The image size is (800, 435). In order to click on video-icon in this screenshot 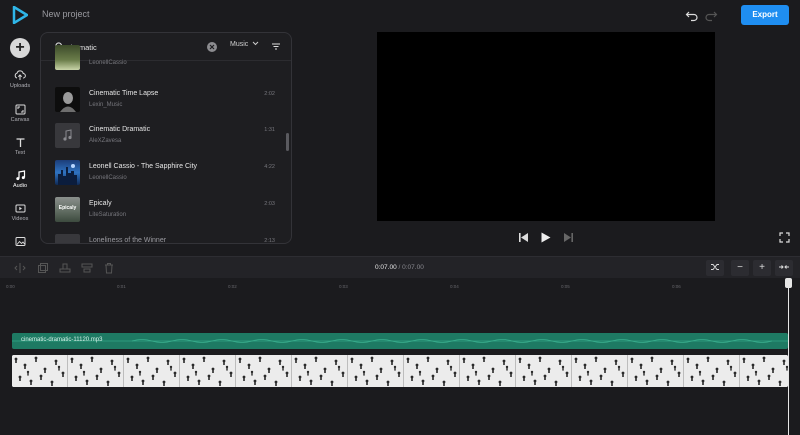, I will do `click(20, 208)`.